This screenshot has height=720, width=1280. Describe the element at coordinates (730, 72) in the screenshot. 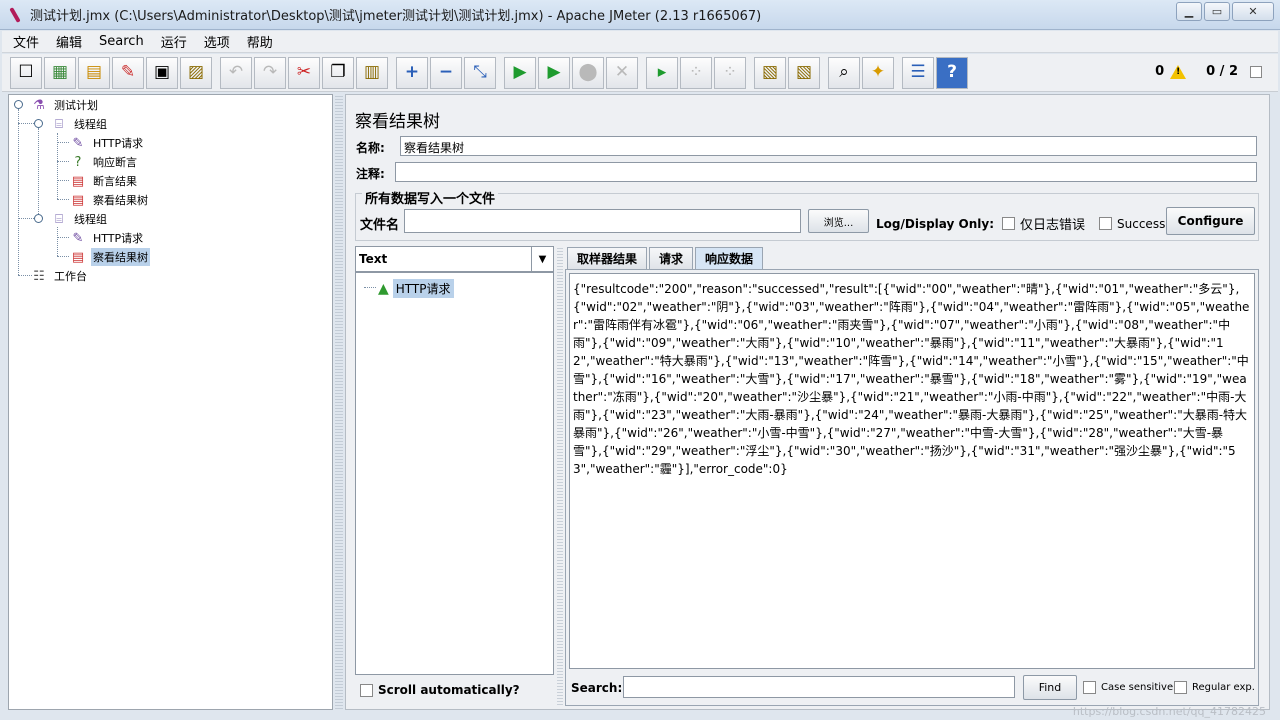

I see `remote-shutdown-button: ⁘` at that location.